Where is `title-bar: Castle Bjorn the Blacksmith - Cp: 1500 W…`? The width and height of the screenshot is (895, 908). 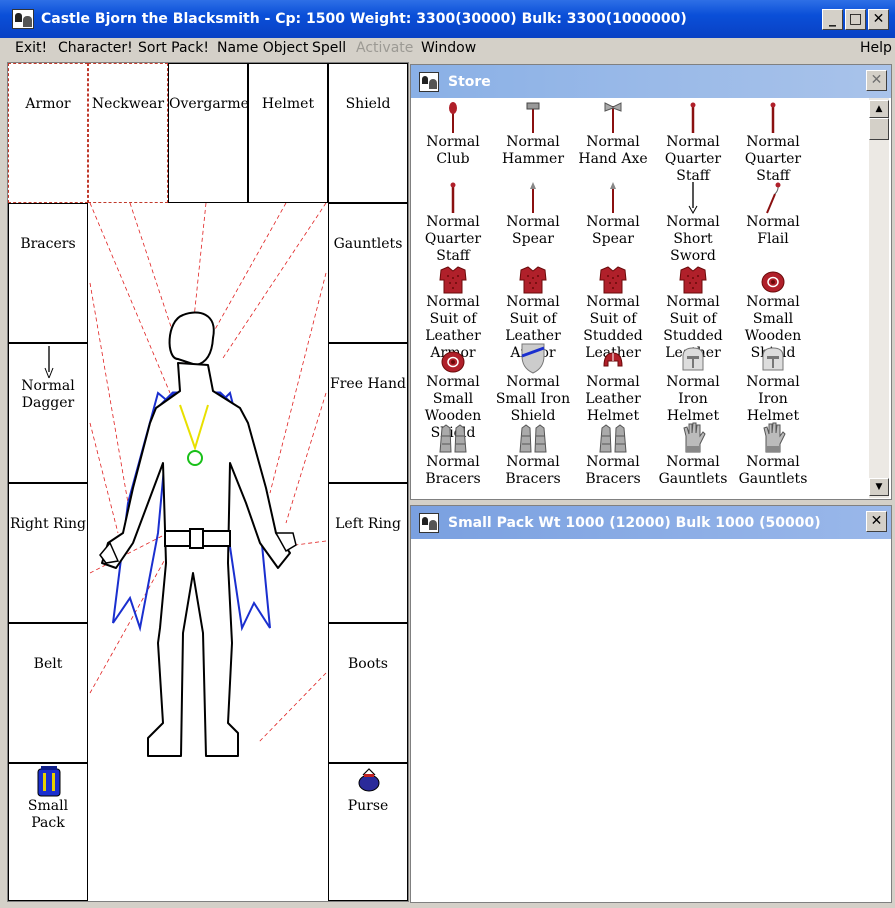
title-bar: Castle Bjorn the Blacksmith - Cp: 1500 W… is located at coordinates (447, 19).